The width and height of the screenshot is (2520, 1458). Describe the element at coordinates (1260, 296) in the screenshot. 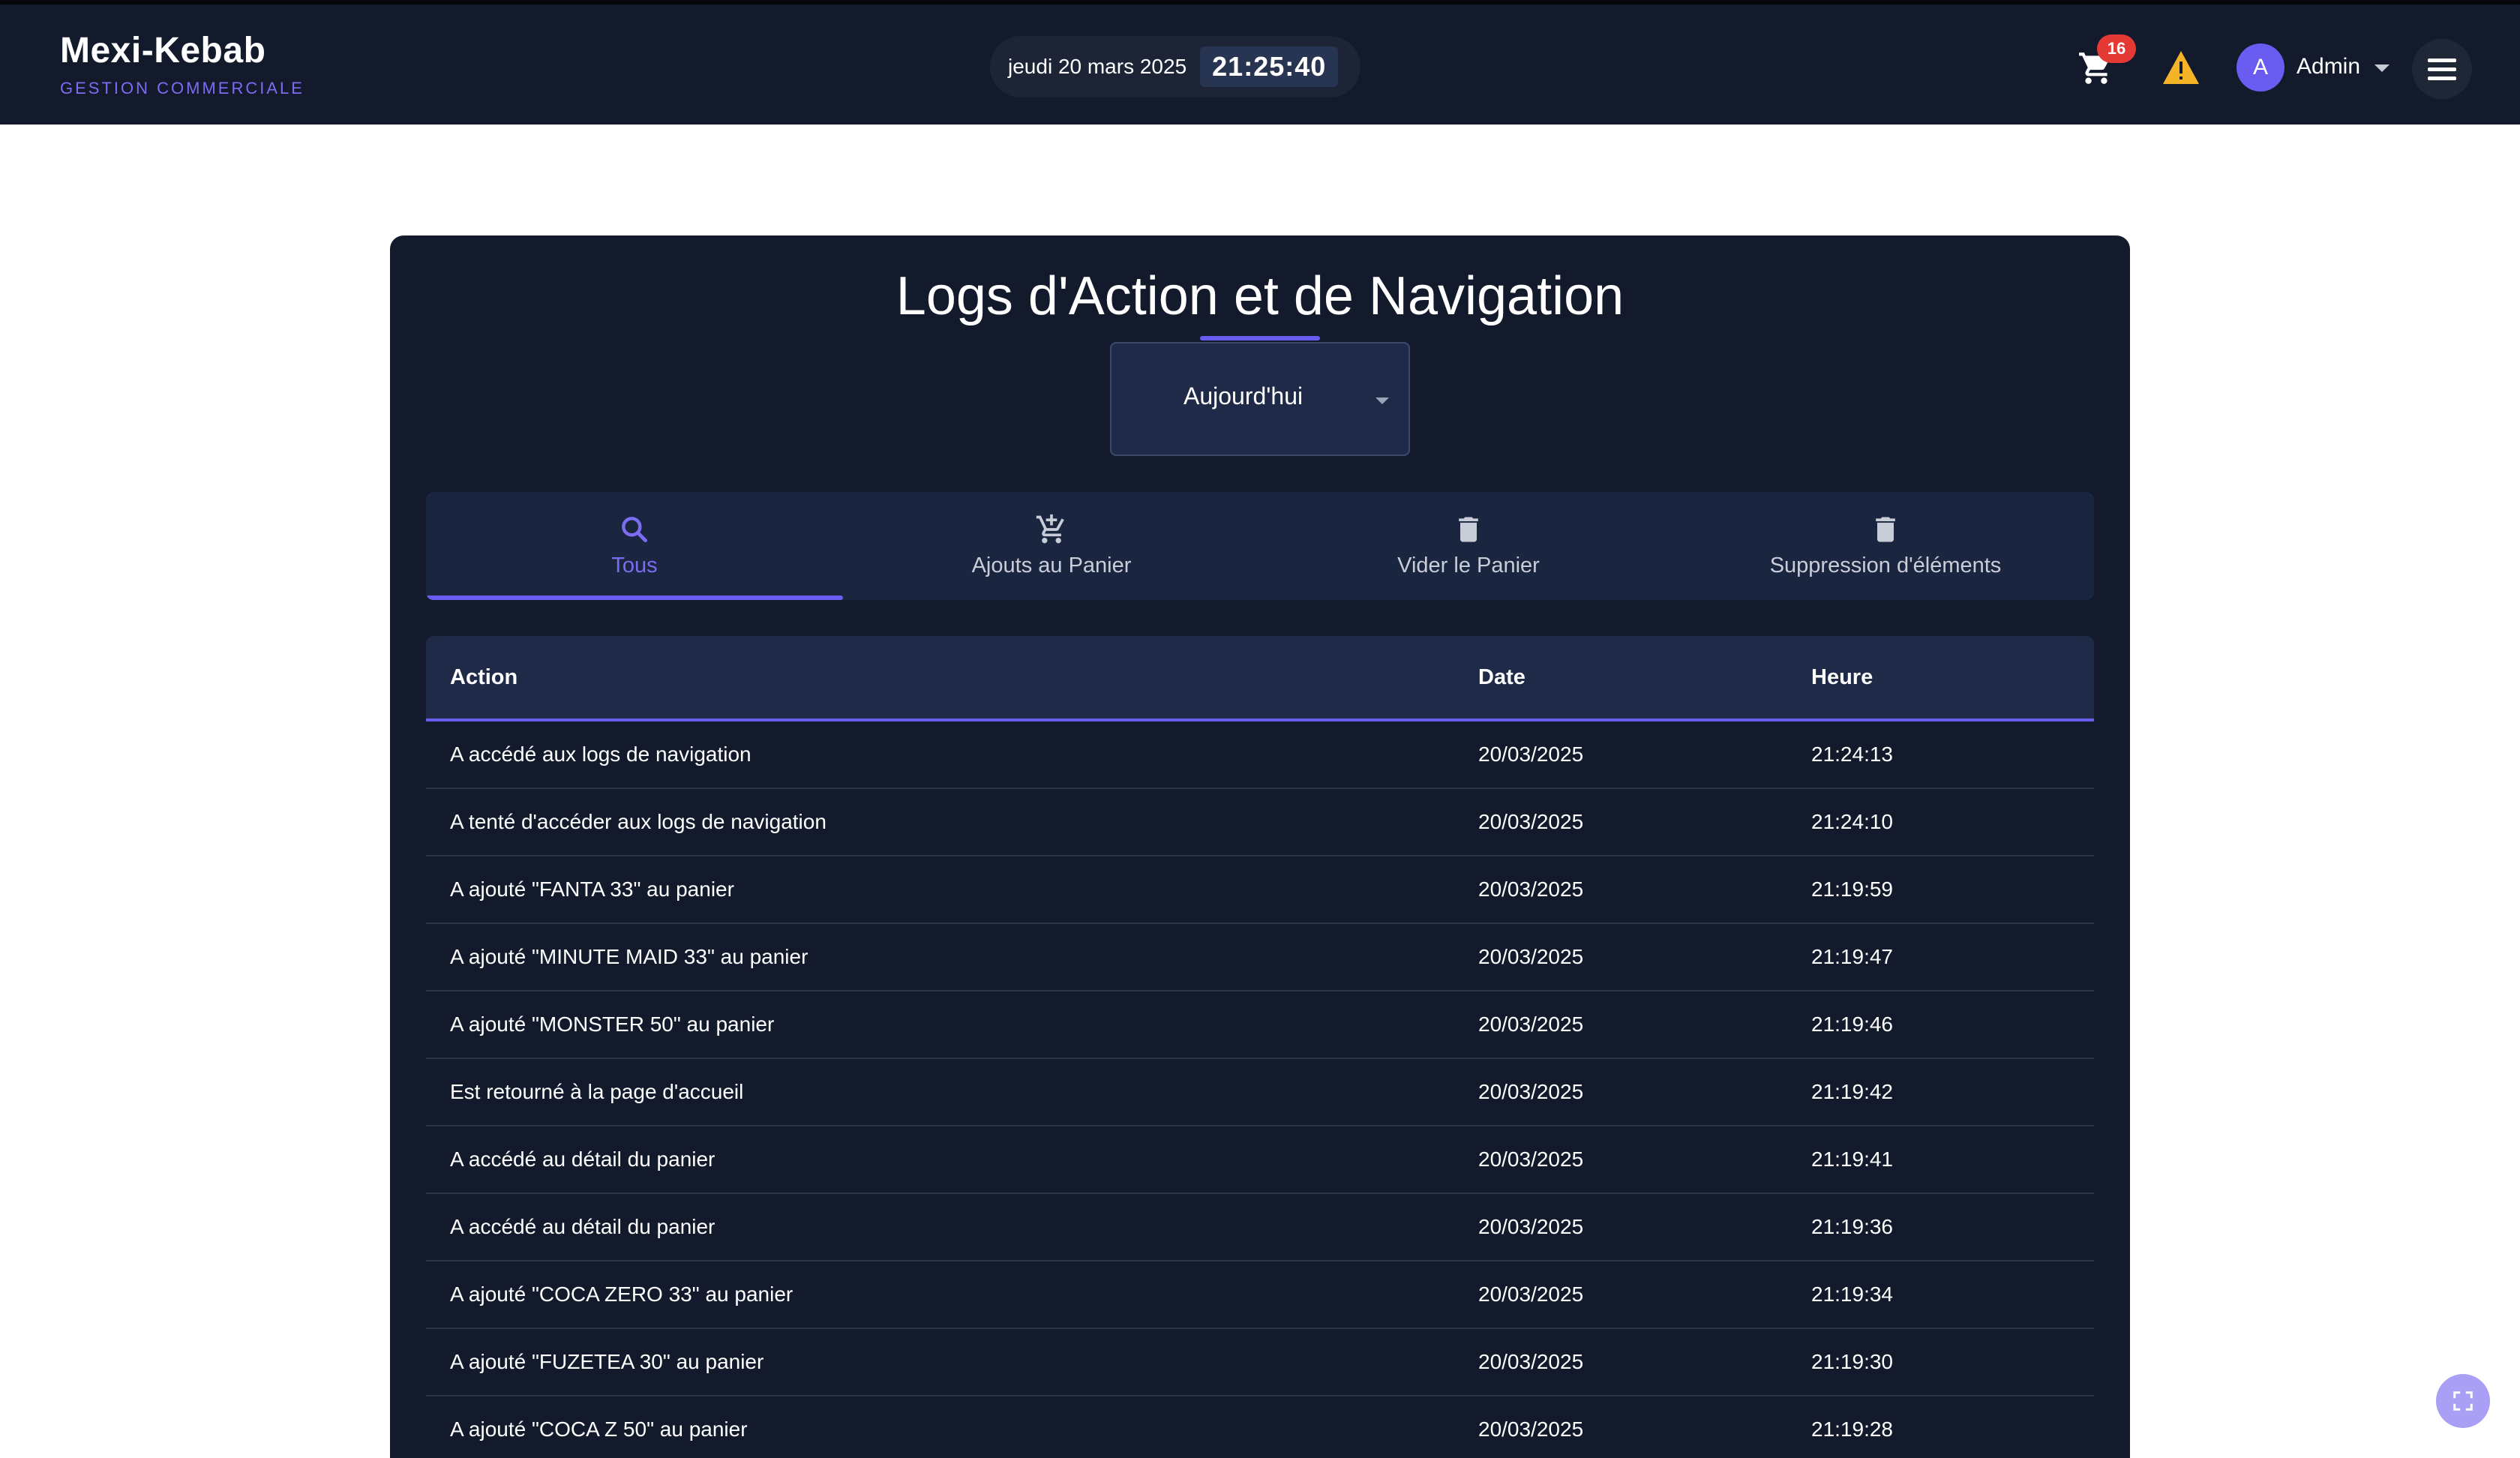

I see `page-title: Logs d'Action et de Navigation` at that location.